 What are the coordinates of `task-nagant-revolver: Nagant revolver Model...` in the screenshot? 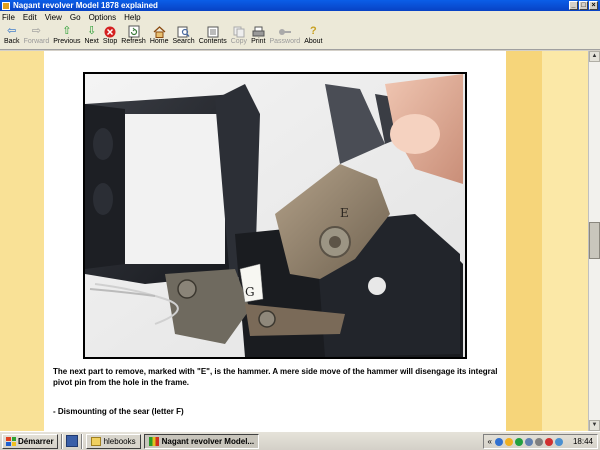 It's located at (201, 441).